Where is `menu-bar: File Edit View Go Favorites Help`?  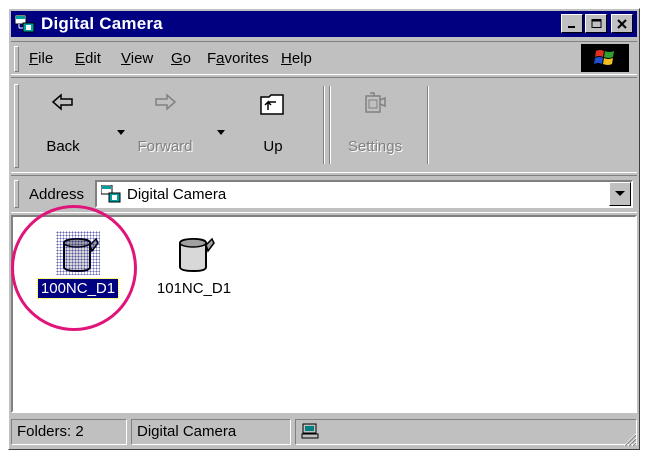
menu-bar: File Edit View Go Favorites Help is located at coordinates (324, 58).